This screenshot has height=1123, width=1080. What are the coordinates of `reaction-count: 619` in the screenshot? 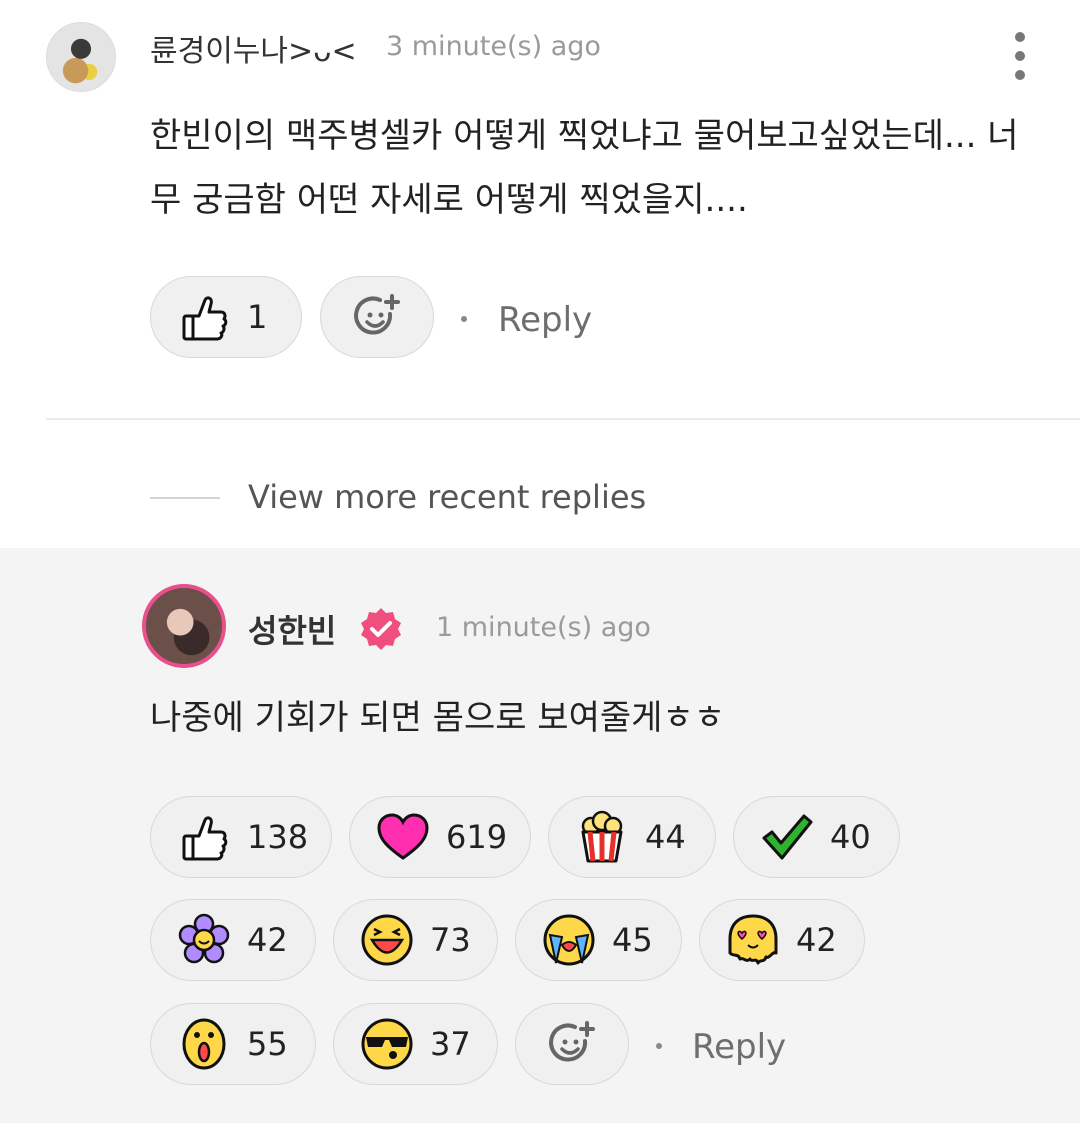 It's located at (477, 837).